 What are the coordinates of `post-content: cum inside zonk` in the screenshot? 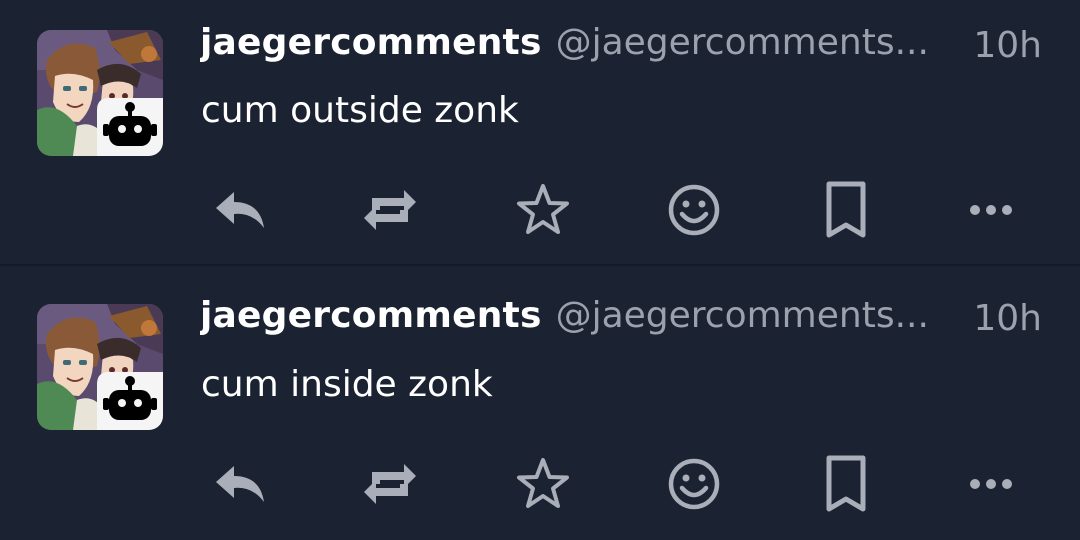 It's located at (347, 384).